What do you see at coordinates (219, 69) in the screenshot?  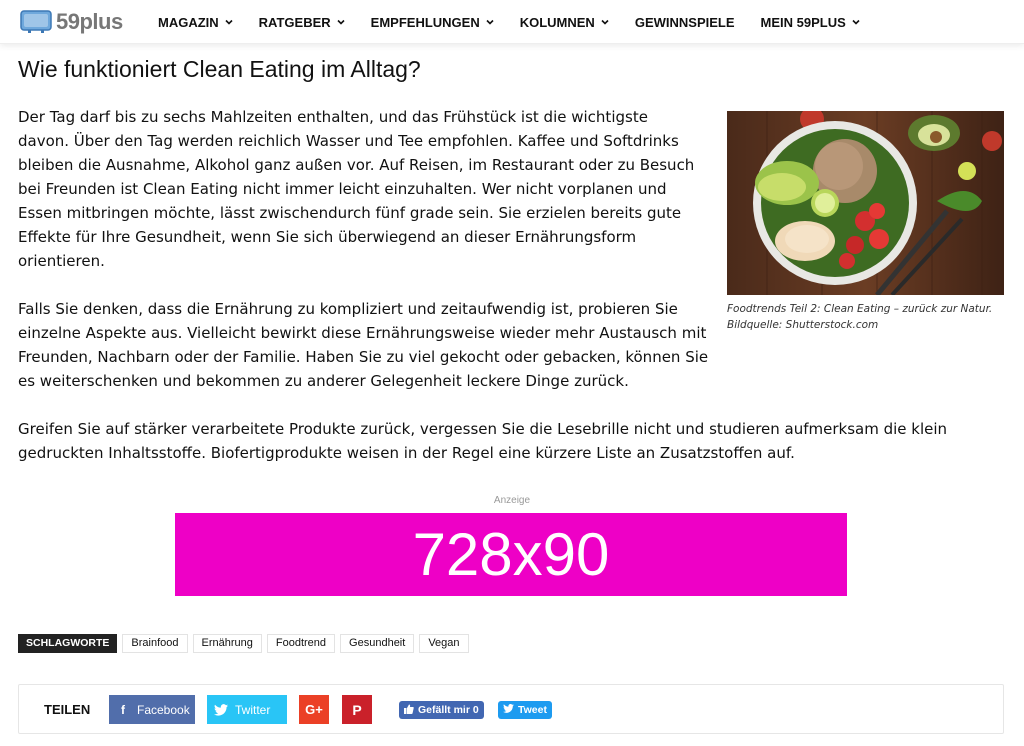 I see `article-title: Wie funktioniert Clean Eating im Alltag?` at bounding box center [219, 69].